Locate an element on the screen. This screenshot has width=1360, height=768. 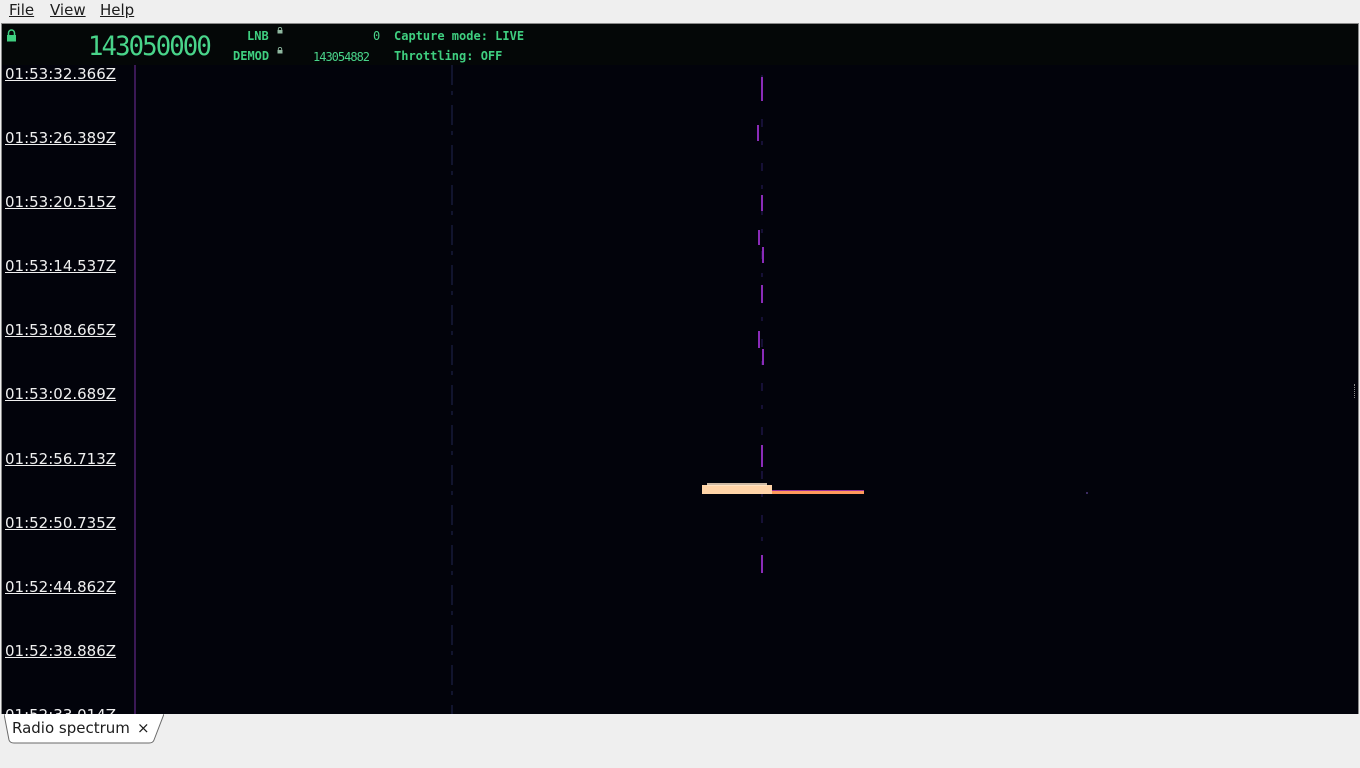
menu-file: File is located at coordinates (21, 10).